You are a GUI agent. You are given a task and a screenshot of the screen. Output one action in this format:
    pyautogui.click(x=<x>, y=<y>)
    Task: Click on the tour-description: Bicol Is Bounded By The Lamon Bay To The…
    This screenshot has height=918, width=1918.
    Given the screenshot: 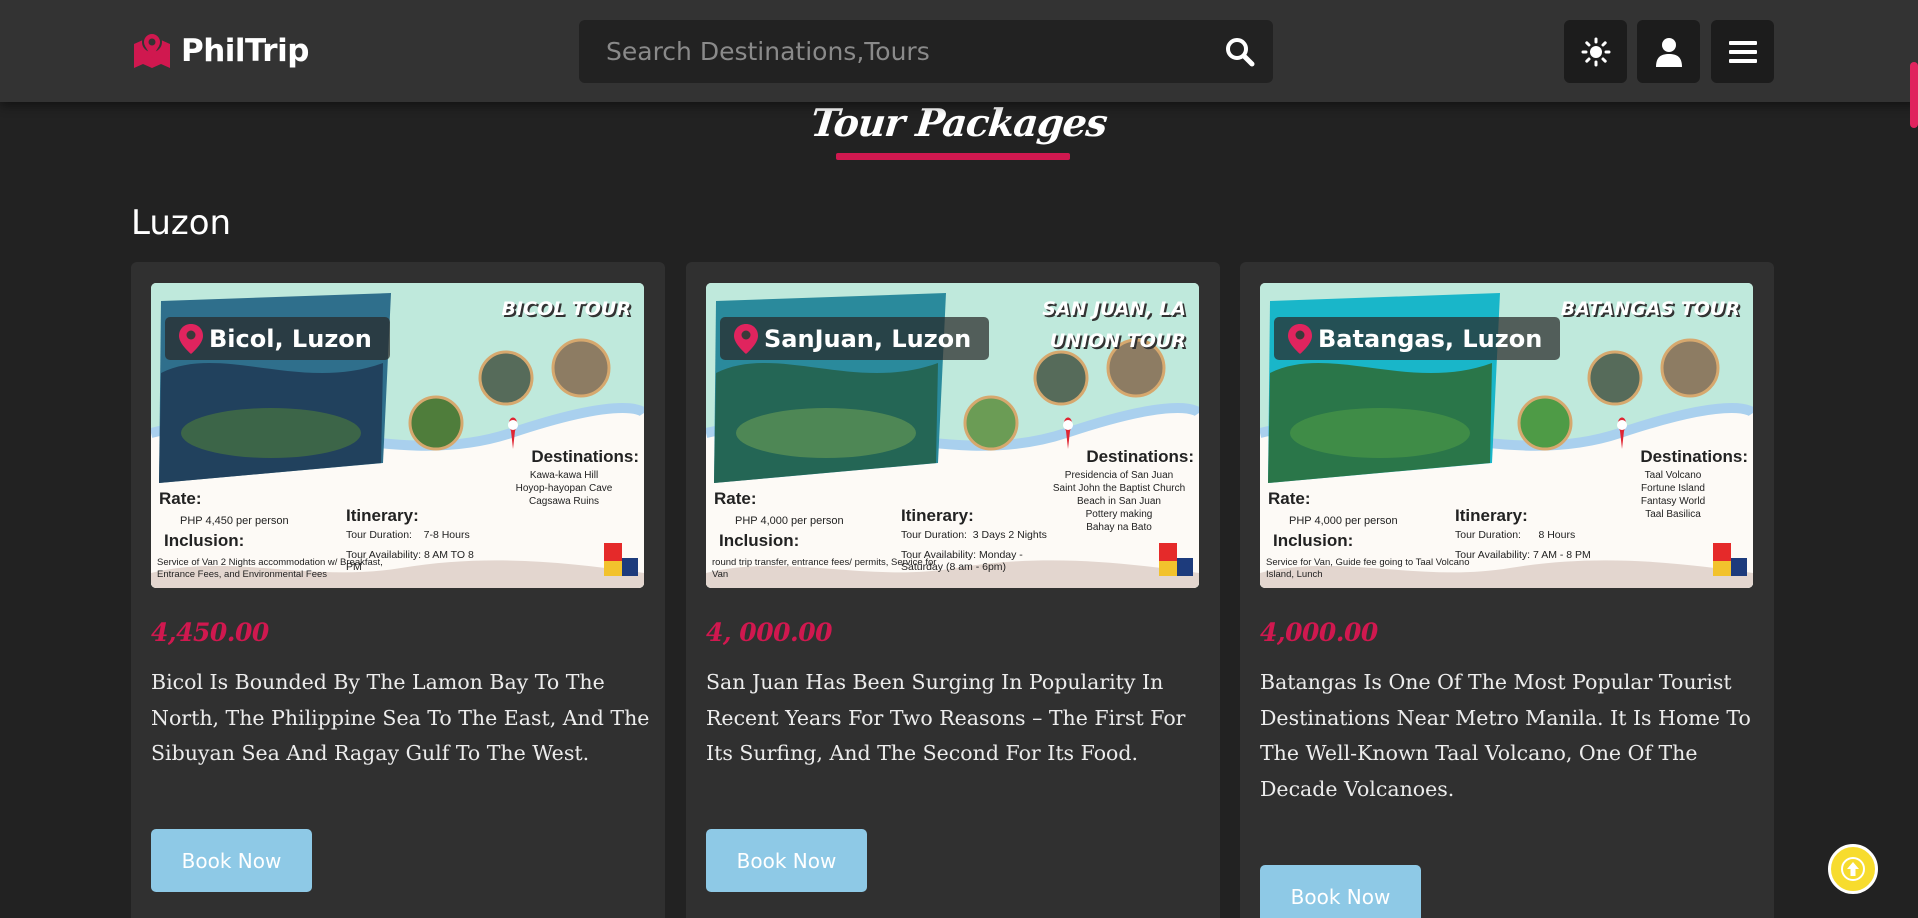 What is the action you would take?
    pyautogui.click(x=400, y=717)
    